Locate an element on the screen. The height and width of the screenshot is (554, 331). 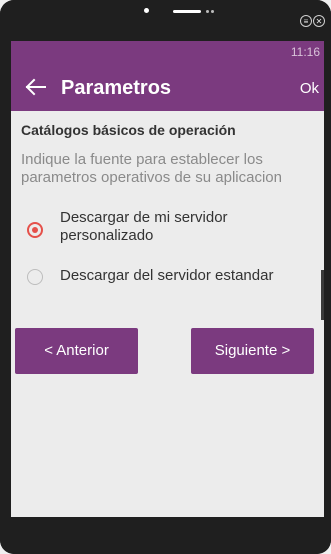
app-bar: Parametros Ok is located at coordinates (167, 87).